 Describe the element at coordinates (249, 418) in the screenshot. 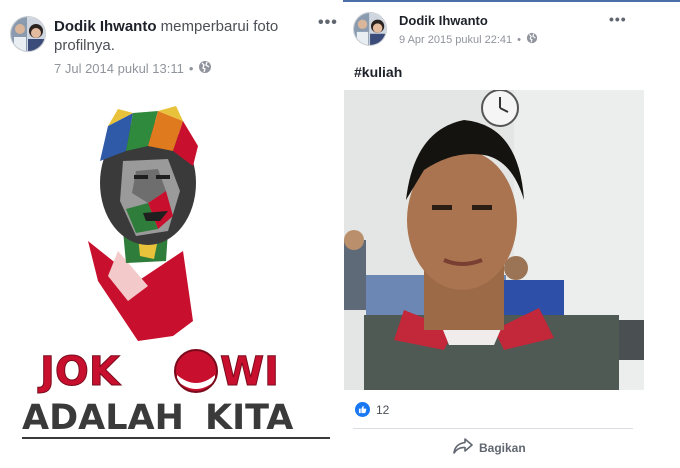

I see `logo-text-kita: KITA` at that location.